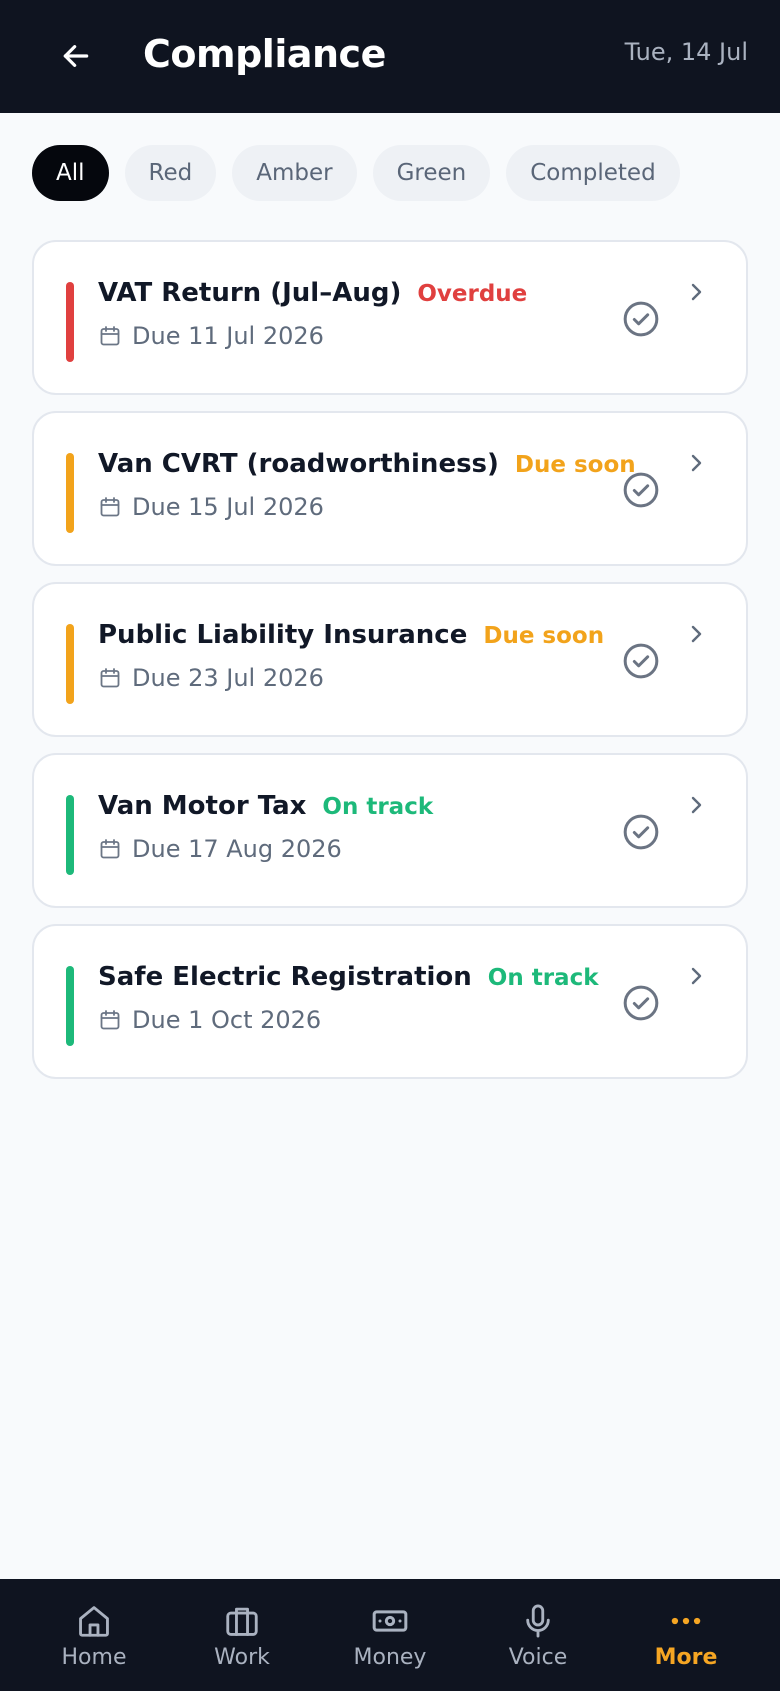  I want to click on nav-item-money: Money, so click(390, 1635).